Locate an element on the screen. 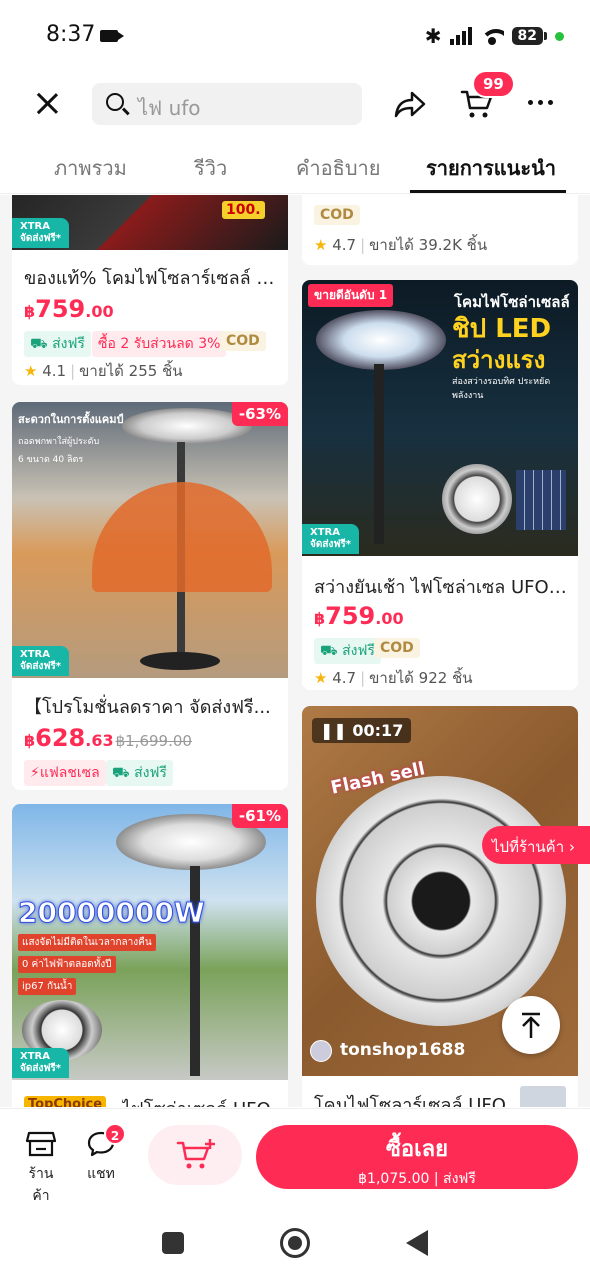  battery-indicator: 82 is located at coordinates (529, 36).